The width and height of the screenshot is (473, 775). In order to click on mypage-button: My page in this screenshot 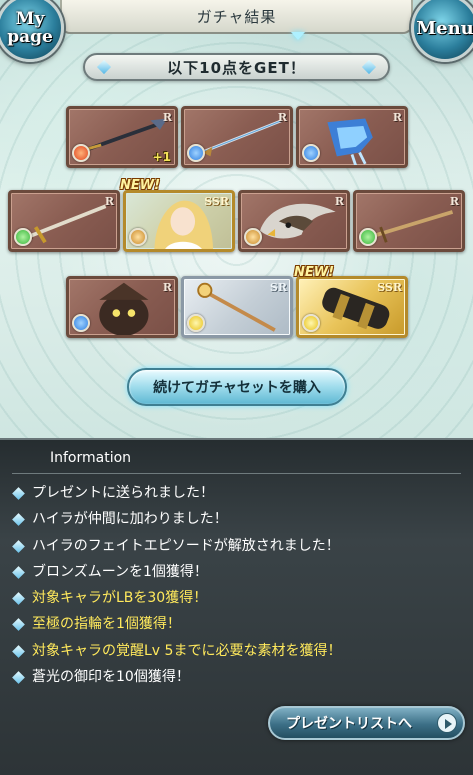, I will do `click(32, 31)`.